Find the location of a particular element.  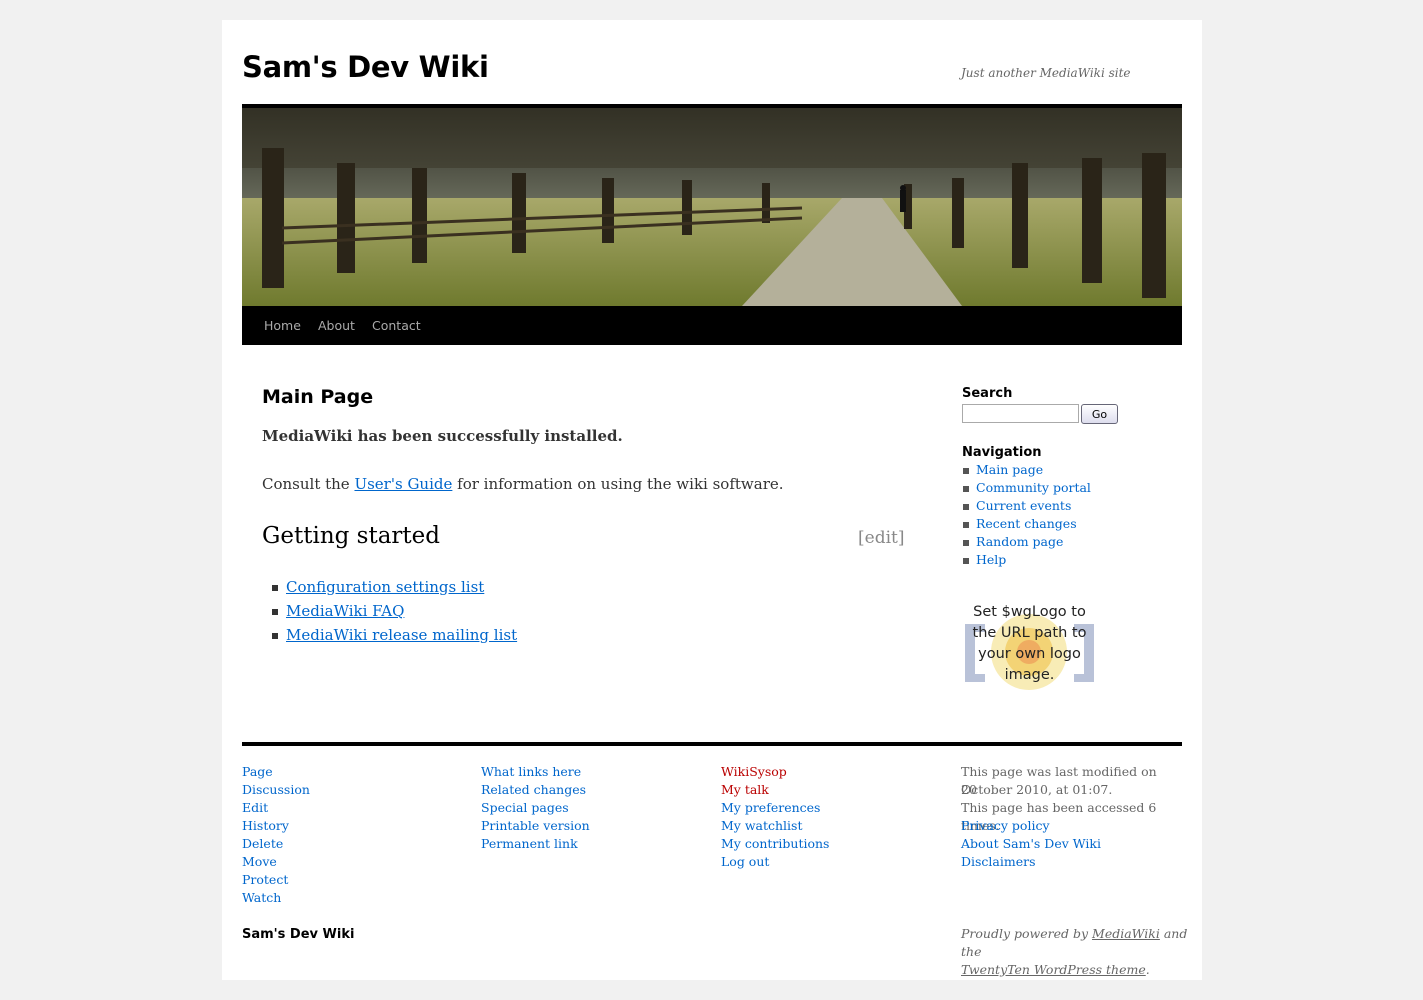

last-modified-text-cont: October 2010, at 01:07. is located at coordinates (1037, 789).